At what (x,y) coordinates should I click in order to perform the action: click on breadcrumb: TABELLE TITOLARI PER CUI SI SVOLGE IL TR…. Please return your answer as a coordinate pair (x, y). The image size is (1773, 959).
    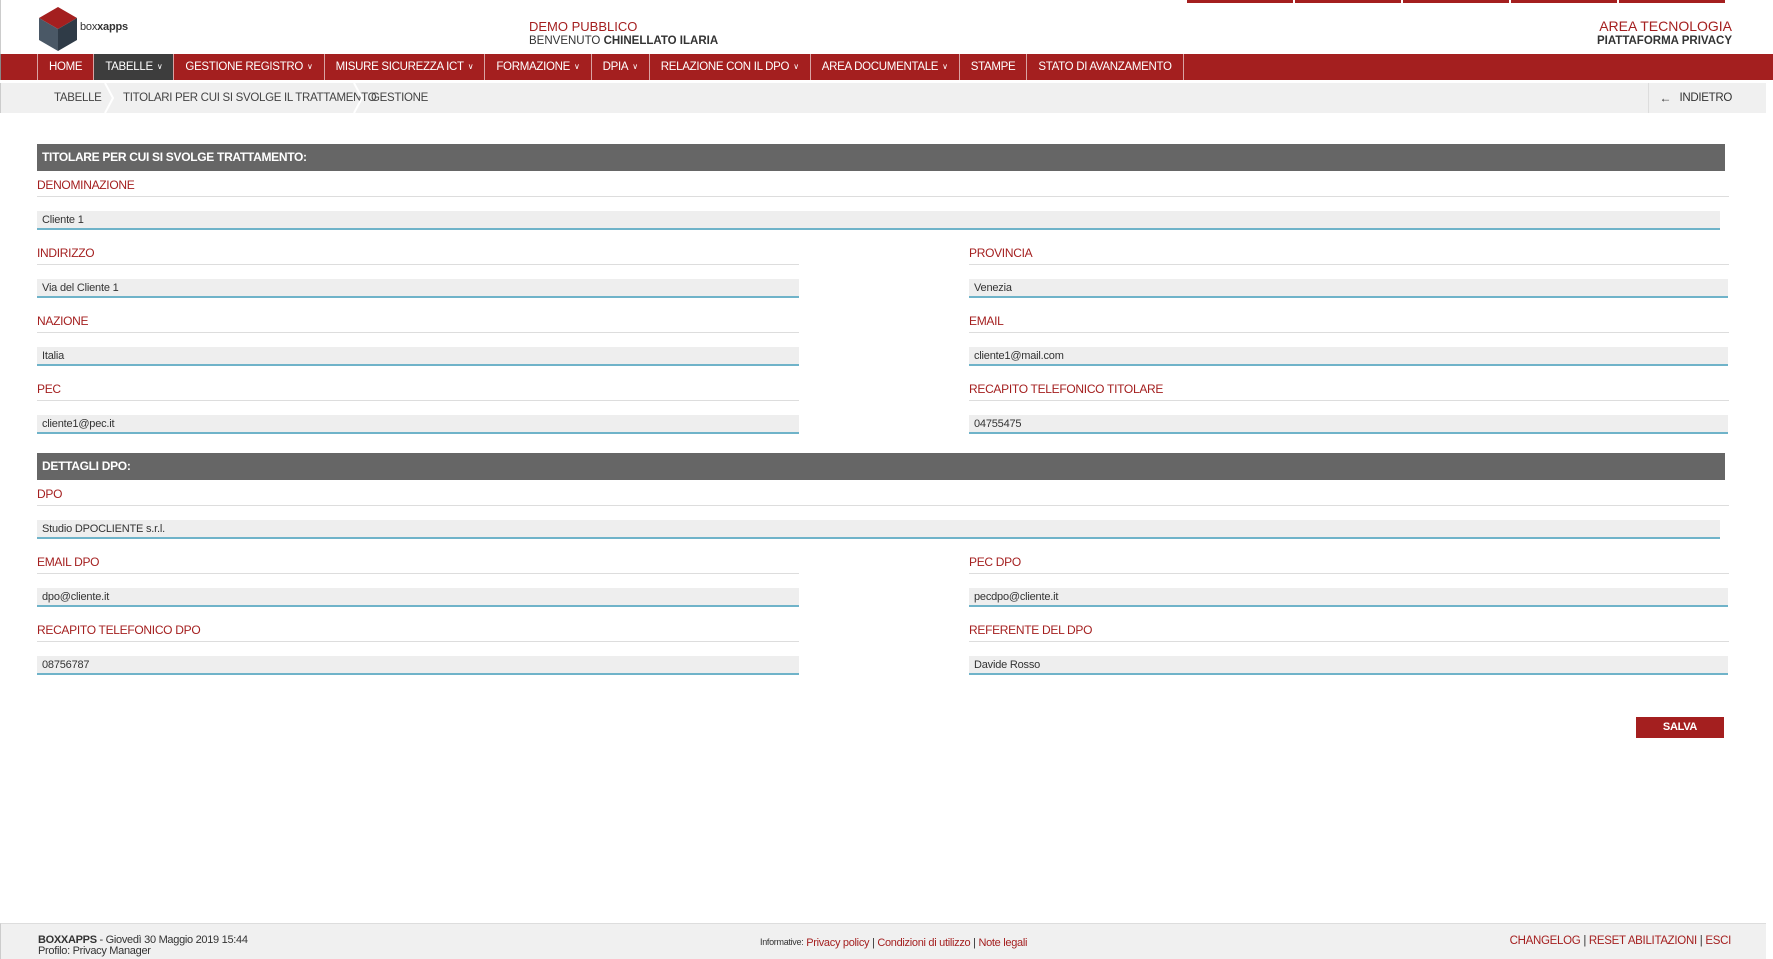
    Looking at the image, I should click on (883, 98).